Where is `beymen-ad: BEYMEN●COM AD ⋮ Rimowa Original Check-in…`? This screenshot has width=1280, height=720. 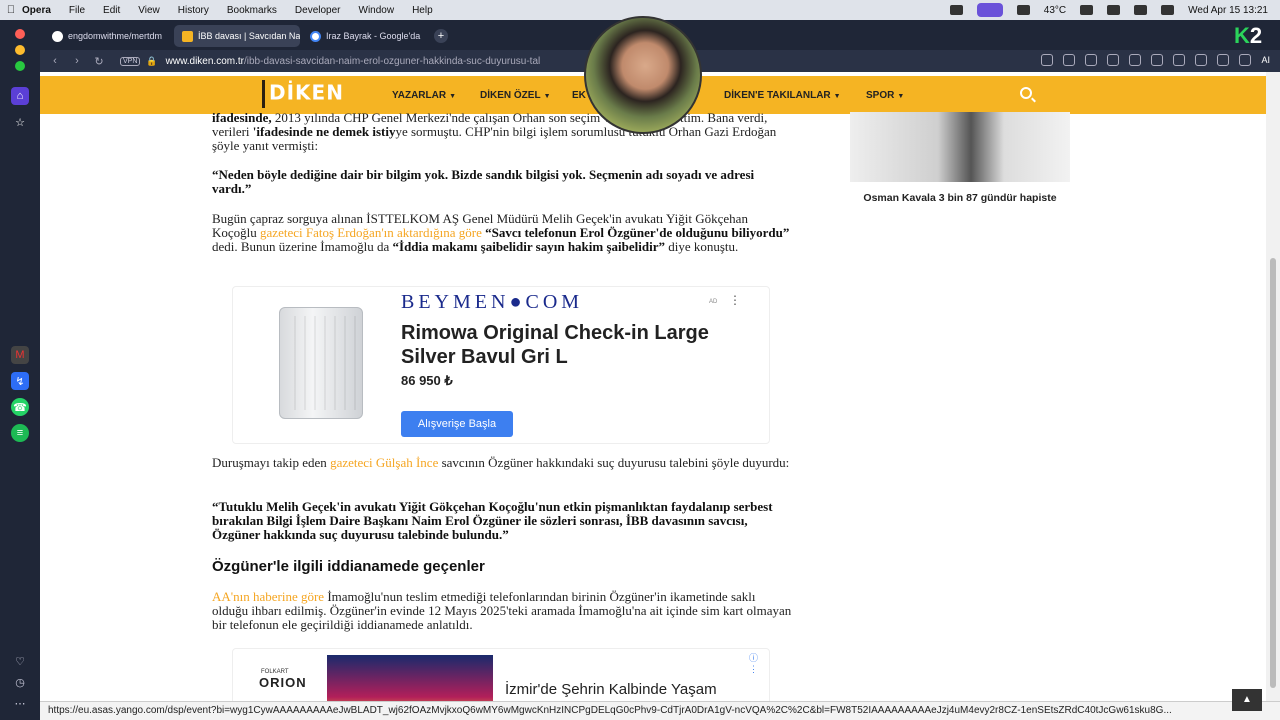
beymen-ad: BEYMEN●COM AD ⋮ Rimowa Original Check-in… is located at coordinates (501, 365).